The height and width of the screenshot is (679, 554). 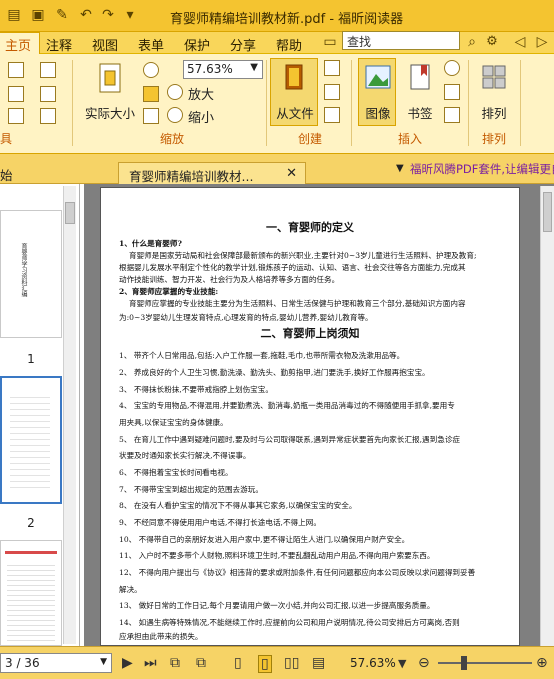 I want to click on document-scrollbar, so click(x=547, y=416).